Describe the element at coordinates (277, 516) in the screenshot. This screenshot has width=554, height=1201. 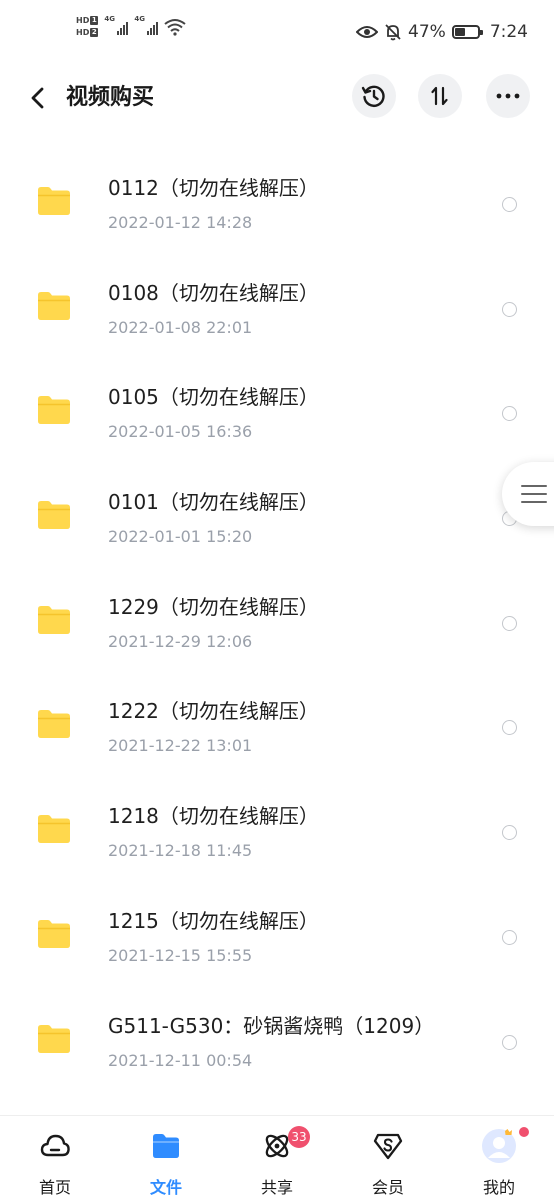
I see `file-row: 0101（切勿在线解压） 2022-01-01 15:20` at that location.